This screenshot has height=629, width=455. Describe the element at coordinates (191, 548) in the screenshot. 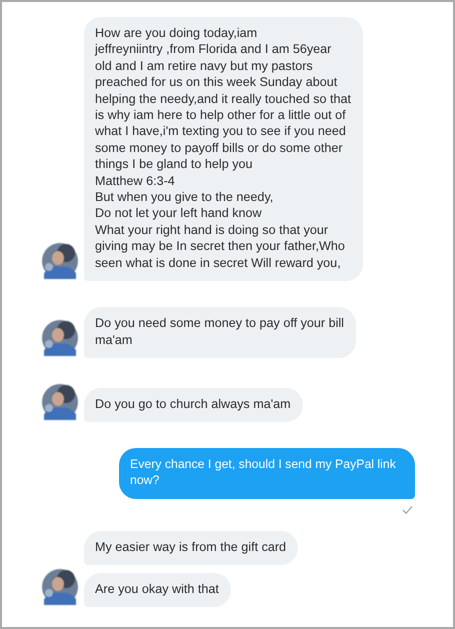

I see `message-bubble: My easier way is from the gift card` at that location.